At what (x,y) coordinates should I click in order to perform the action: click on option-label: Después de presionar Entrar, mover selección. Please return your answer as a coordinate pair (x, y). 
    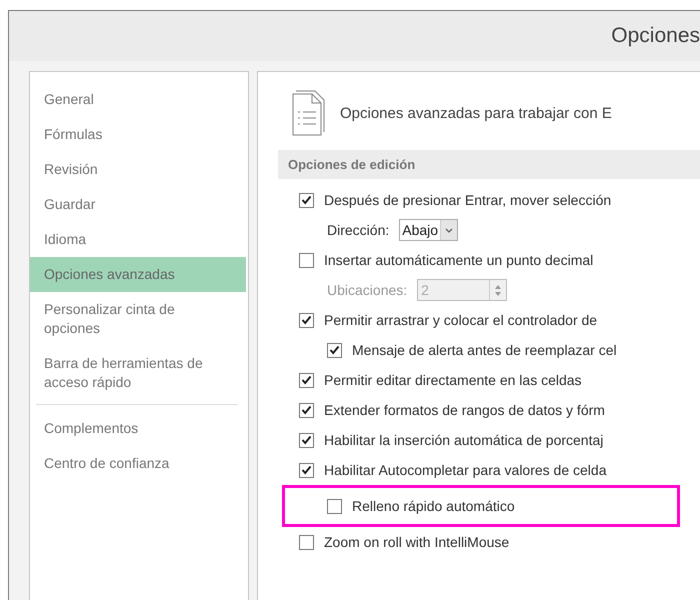
    Looking at the image, I should click on (468, 200).